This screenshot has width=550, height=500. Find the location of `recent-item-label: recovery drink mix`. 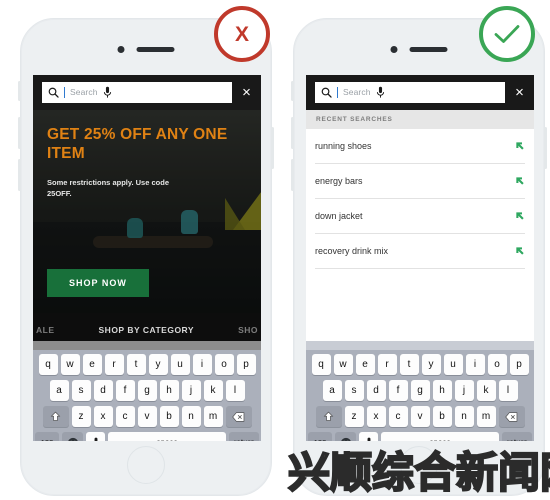

recent-item-label: recovery drink mix is located at coordinates (352, 251).